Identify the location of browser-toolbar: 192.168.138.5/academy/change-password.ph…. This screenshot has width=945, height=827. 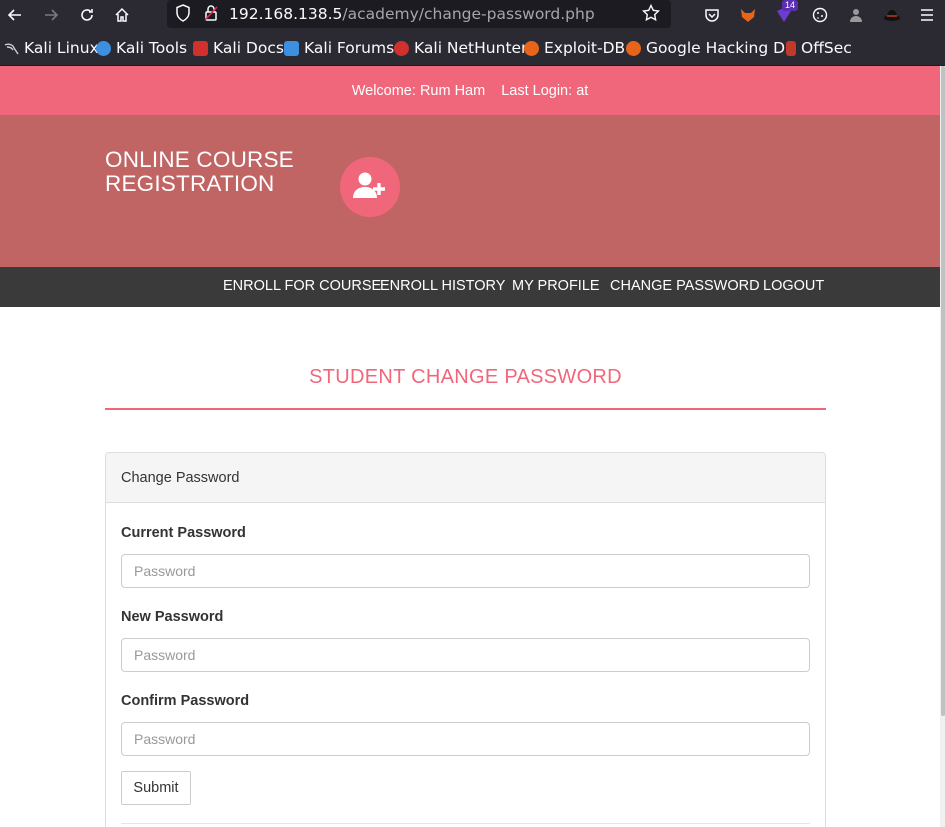
(472, 15).